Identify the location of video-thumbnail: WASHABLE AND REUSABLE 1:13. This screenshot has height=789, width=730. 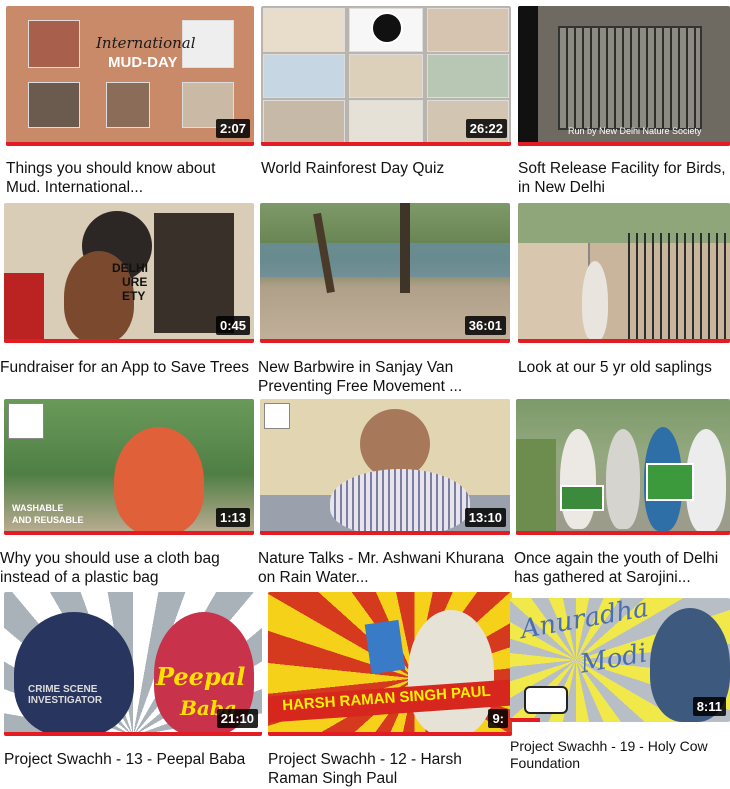
(129, 467).